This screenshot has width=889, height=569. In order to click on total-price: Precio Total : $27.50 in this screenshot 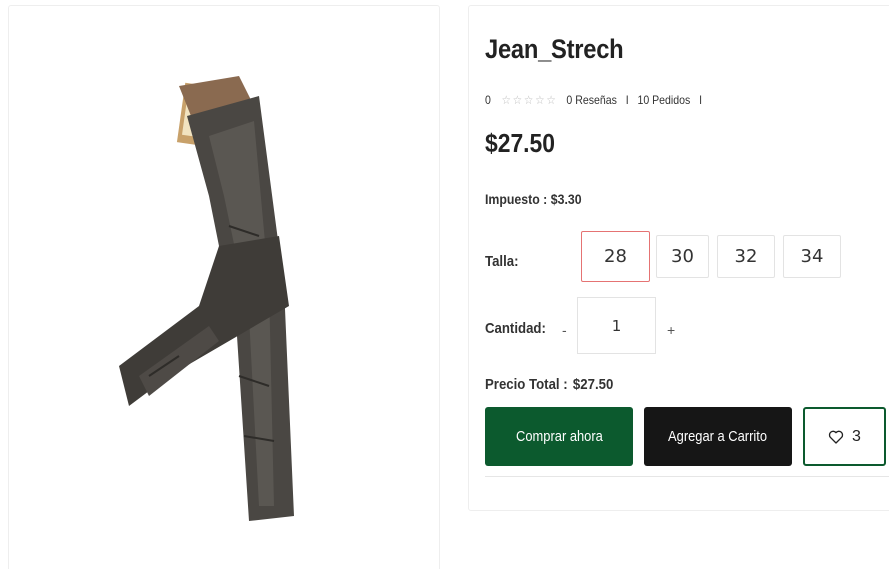, I will do `click(549, 384)`.